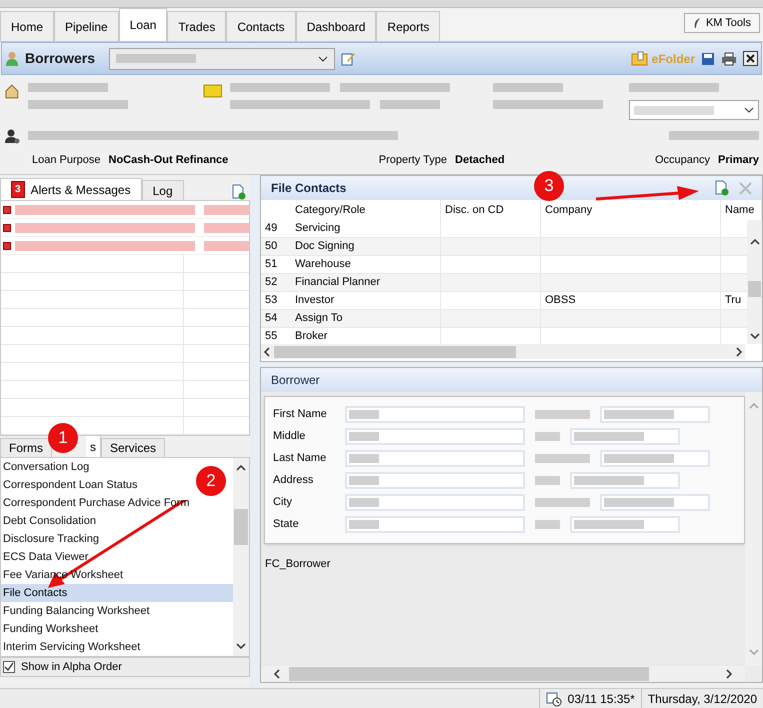 The width and height of the screenshot is (763, 708). What do you see at coordinates (51, 539) in the screenshot?
I see `form-list-item: Disclosure Tracking` at bounding box center [51, 539].